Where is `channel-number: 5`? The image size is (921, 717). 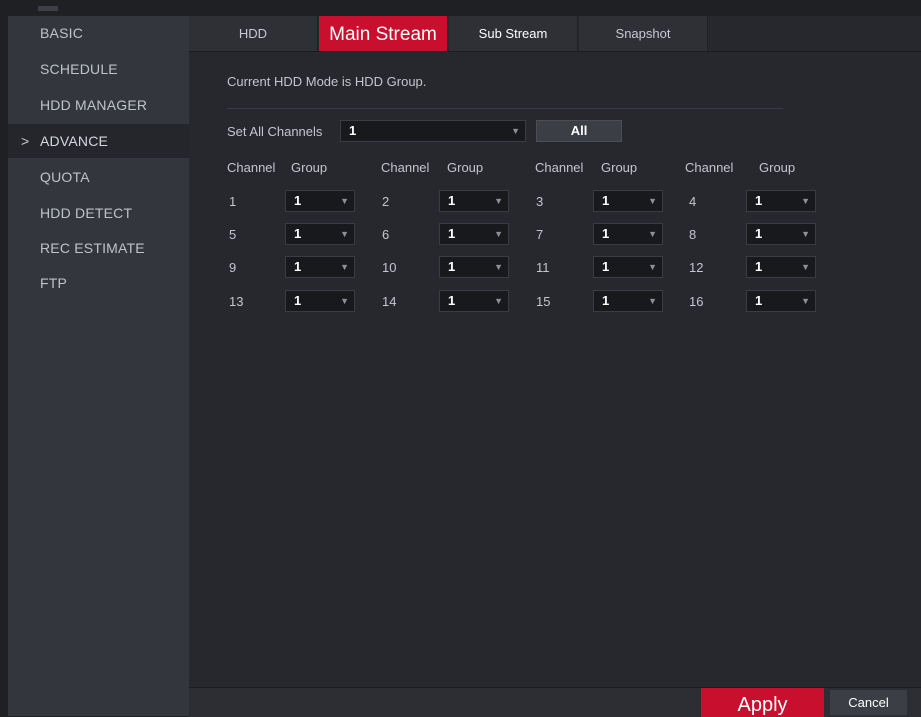 channel-number: 5 is located at coordinates (233, 234).